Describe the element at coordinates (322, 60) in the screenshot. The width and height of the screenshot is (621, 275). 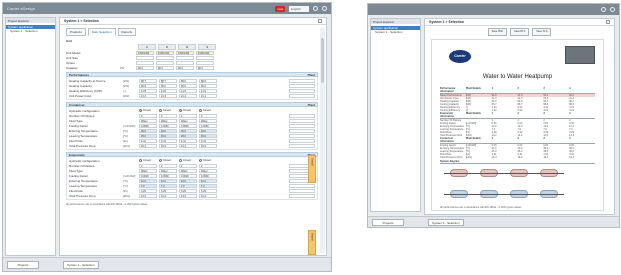
I see `scroll-thumb` at that location.